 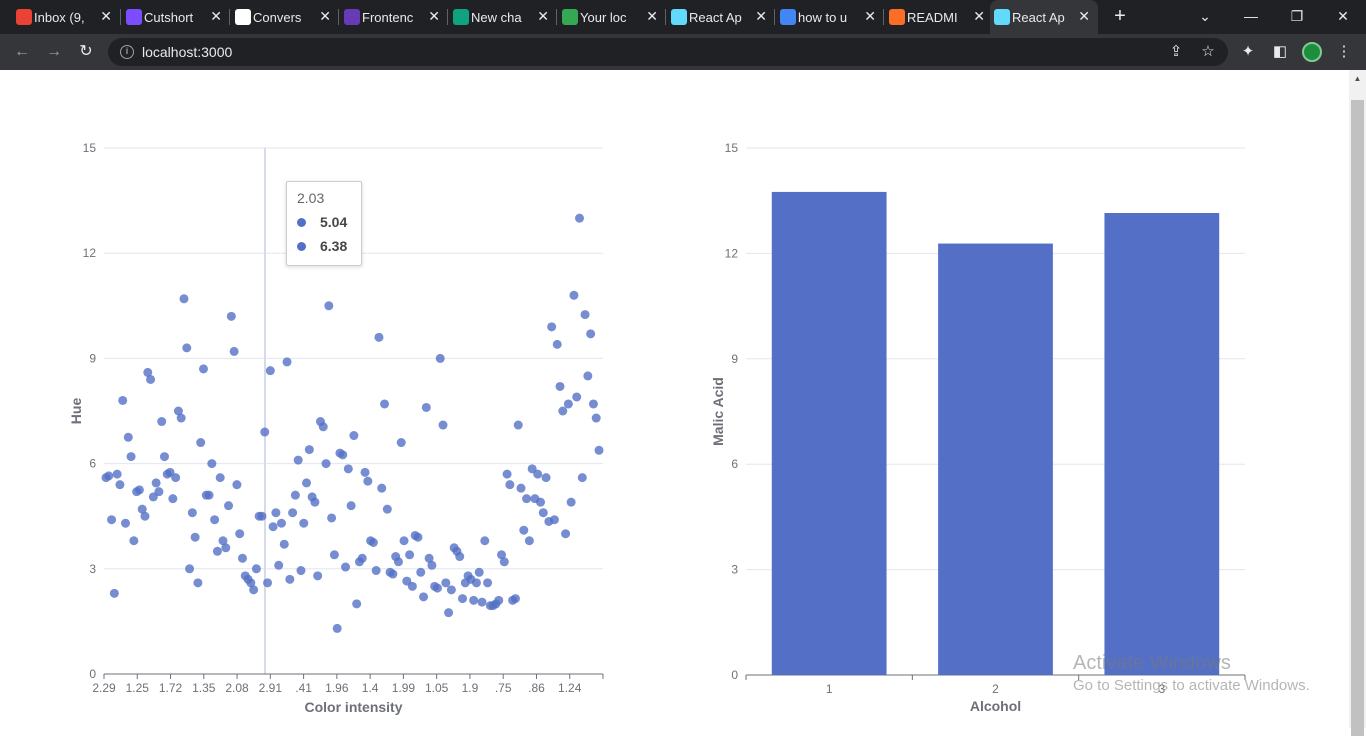 I want to click on browser-tab: Cutshort ✕, so click(x=176, y=17).